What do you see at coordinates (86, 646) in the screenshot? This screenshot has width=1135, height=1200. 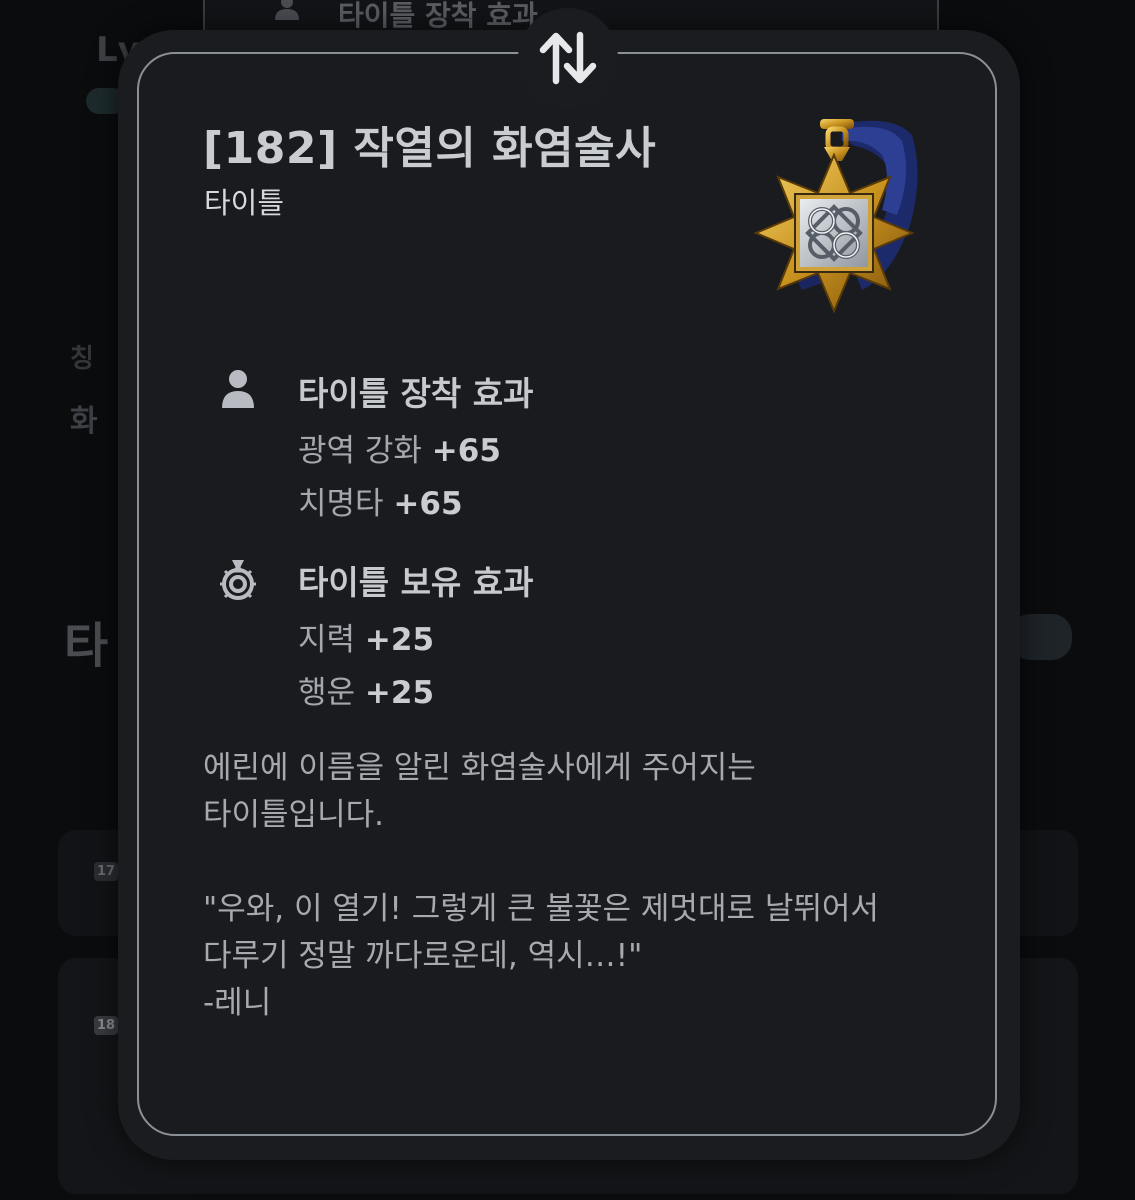 I see `background-section-heading-fragment: 타` at bounding box center [86, 646].